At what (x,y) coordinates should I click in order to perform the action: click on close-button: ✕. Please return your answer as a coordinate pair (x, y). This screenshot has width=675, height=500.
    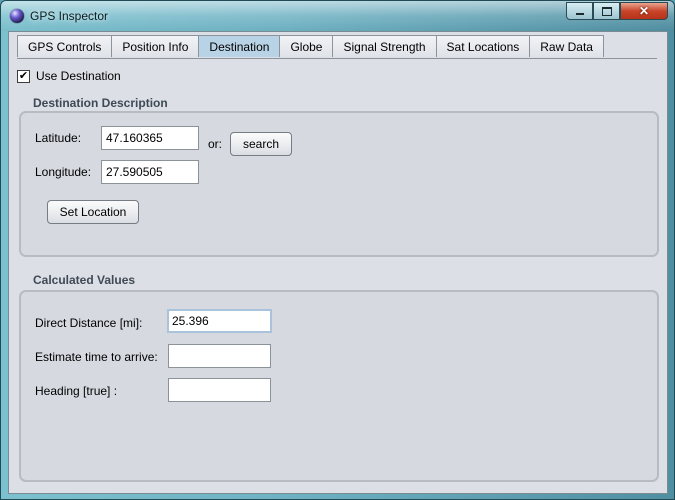
    Looking at the image, I should click on (644, 11).